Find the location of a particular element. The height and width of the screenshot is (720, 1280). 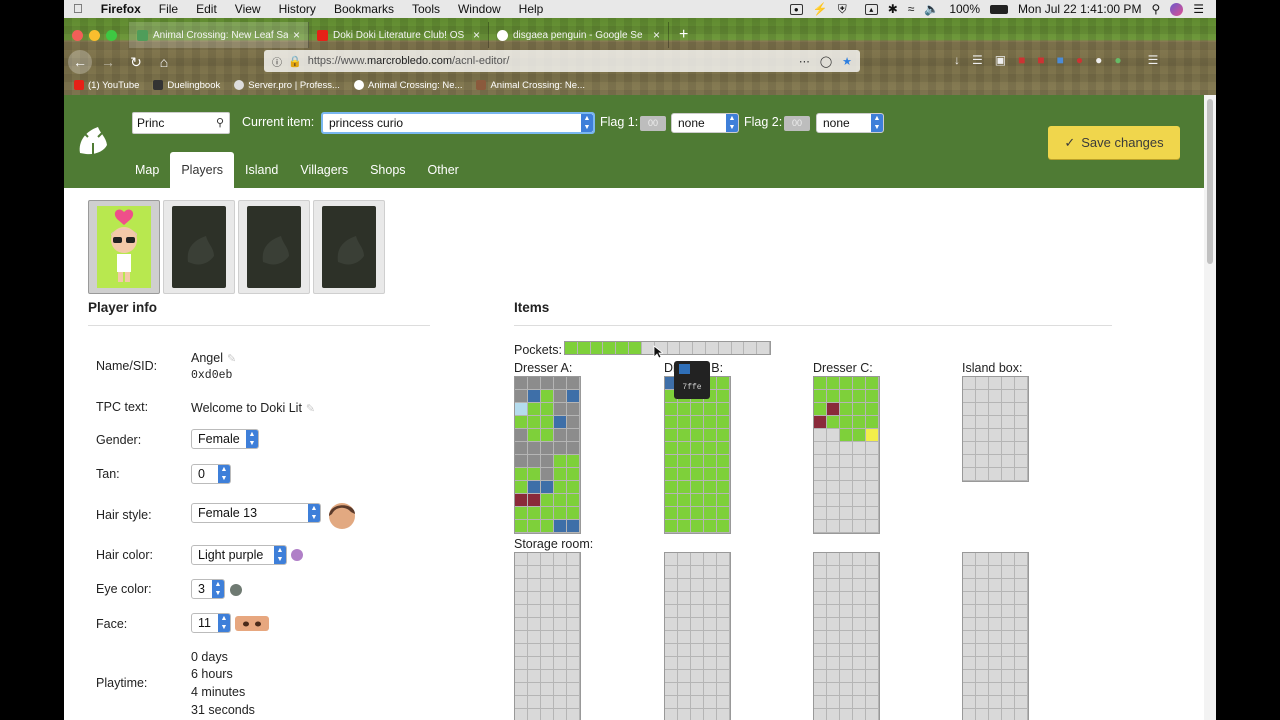

scrollbar-thumb is located at coordinates (1210, 181).